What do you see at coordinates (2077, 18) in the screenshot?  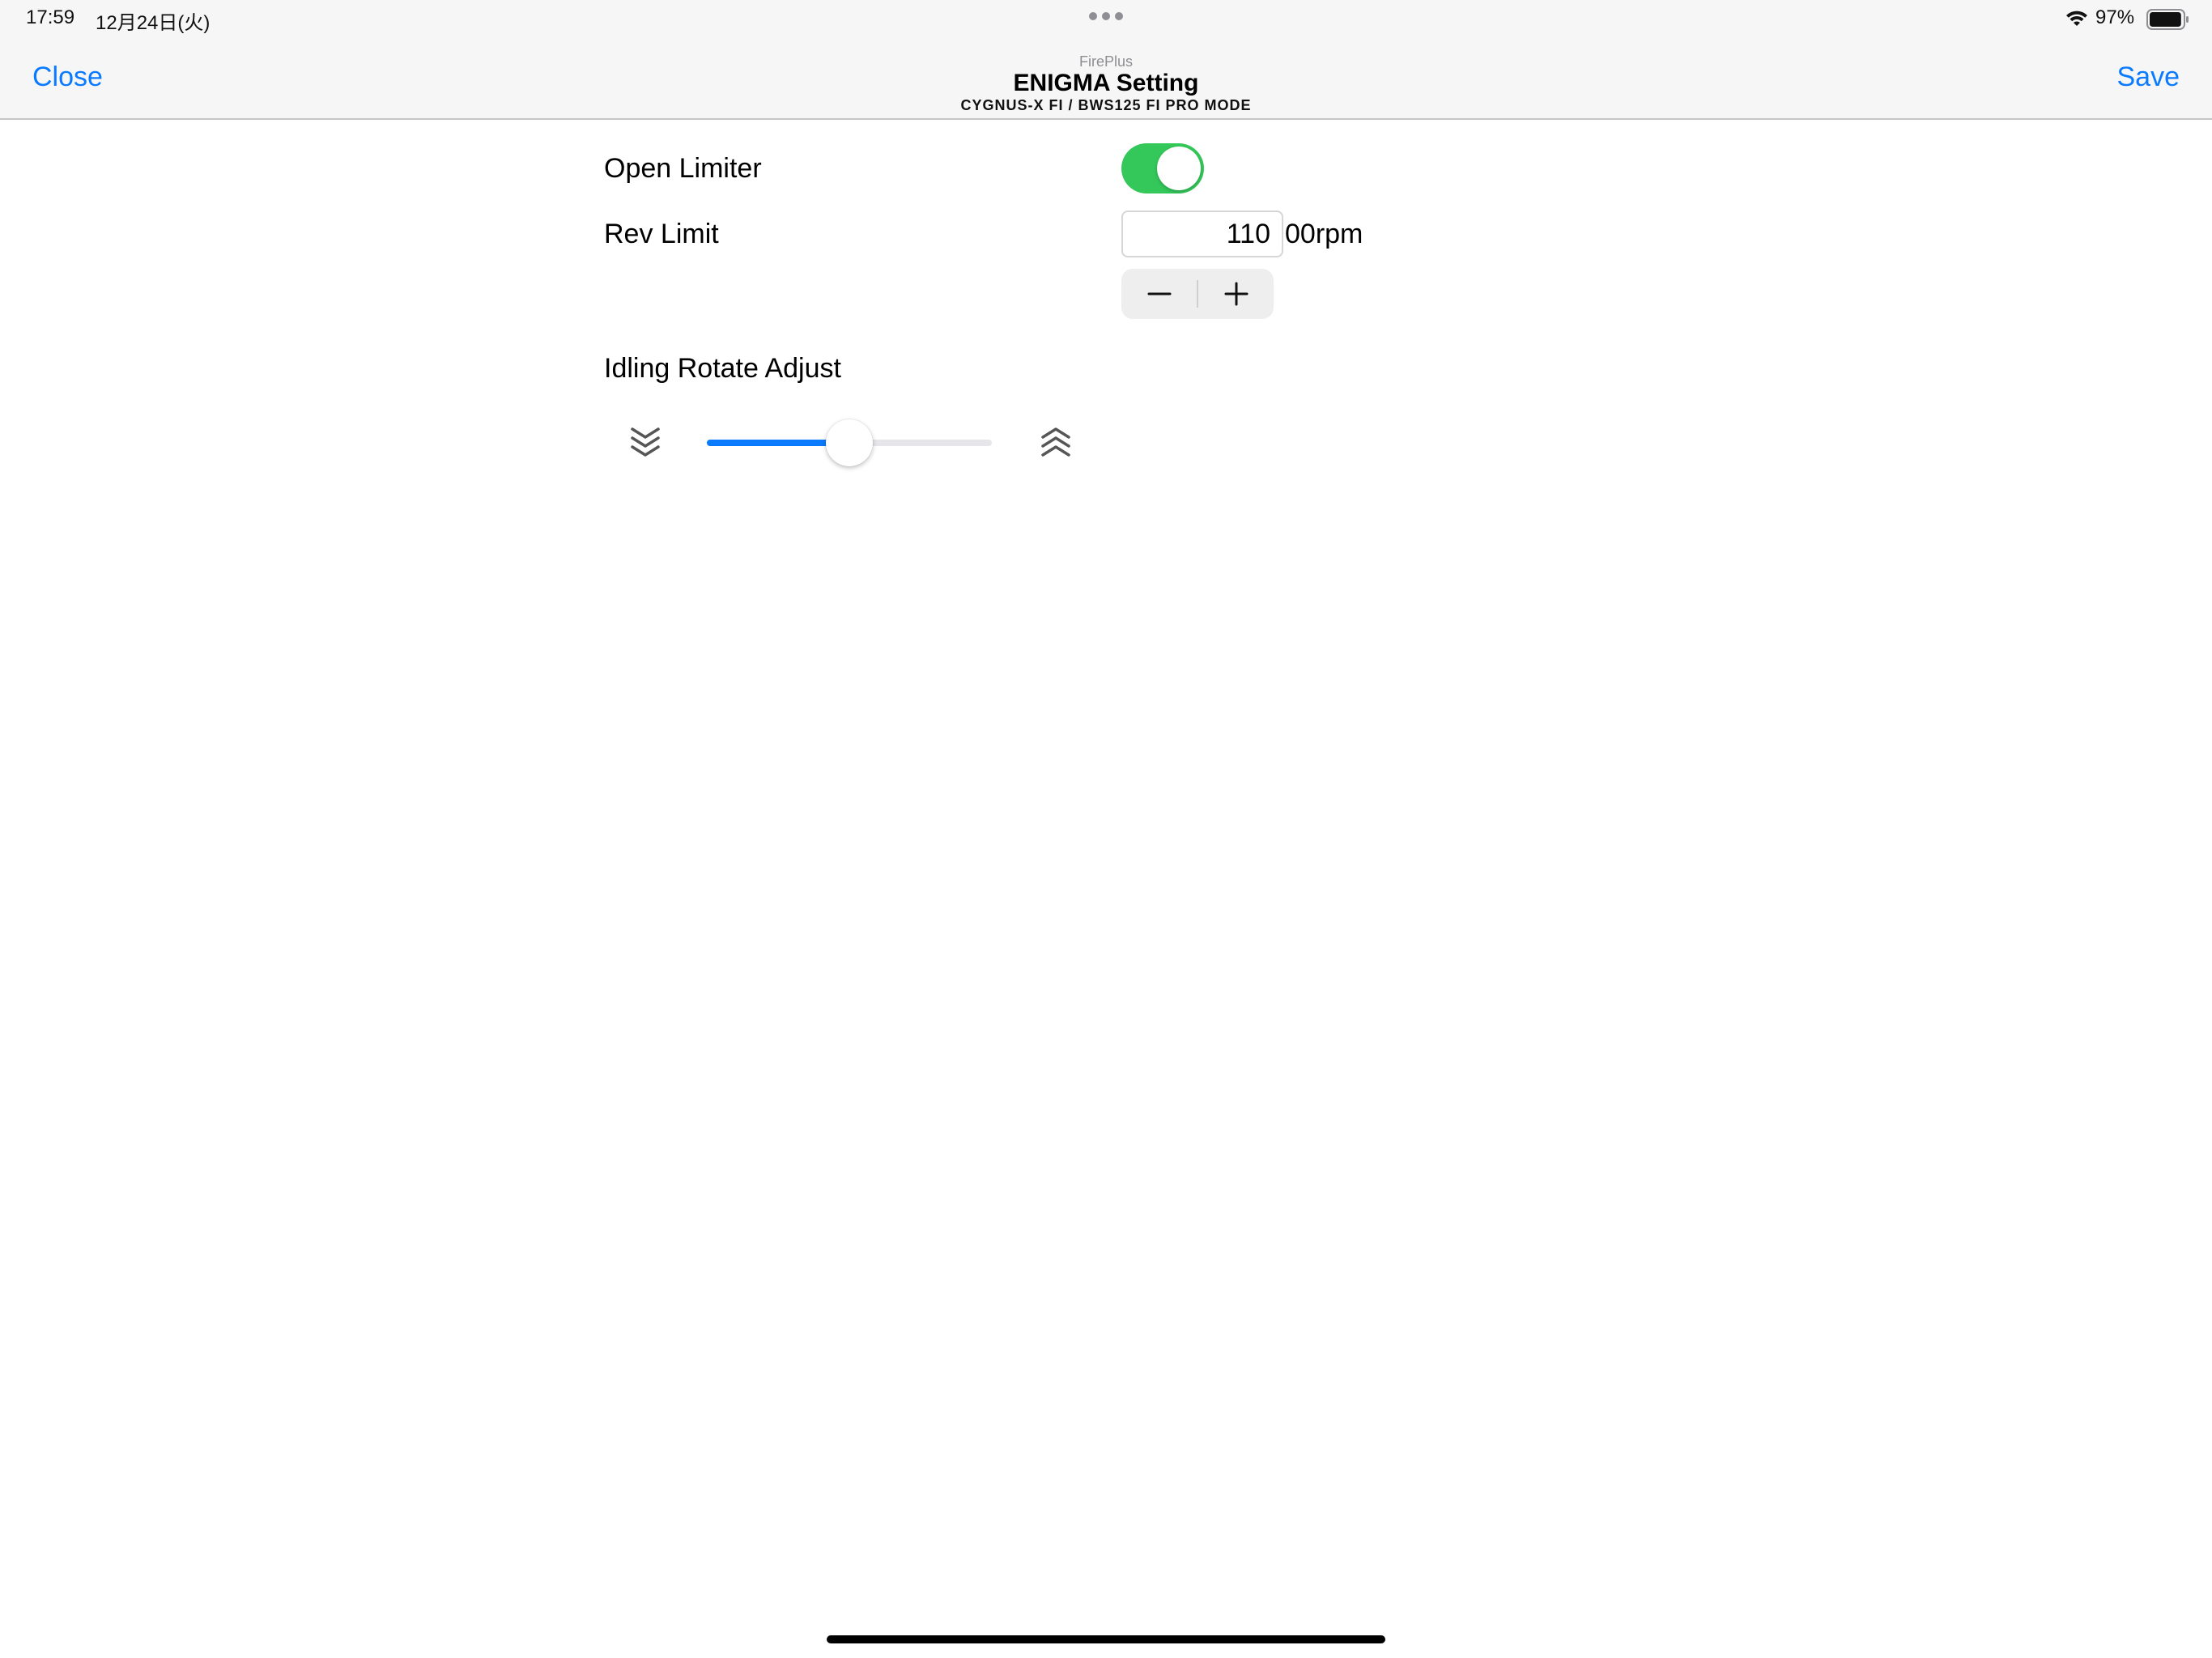 I see `wifi-icon` at bounding box center [2077, 18].